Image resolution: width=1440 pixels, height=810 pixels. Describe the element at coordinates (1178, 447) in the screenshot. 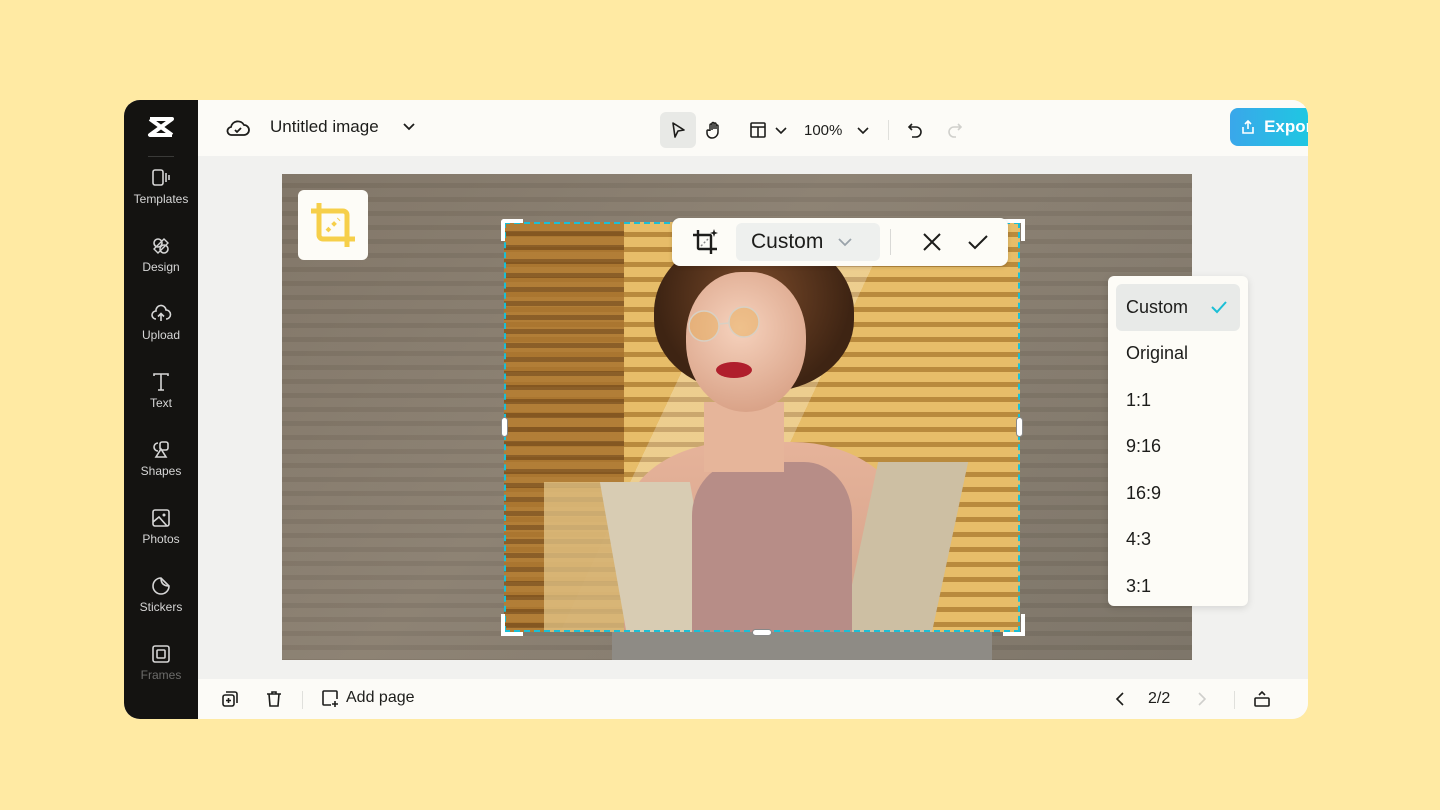

I see `ratio-option-9-16: 9:16` at that location.